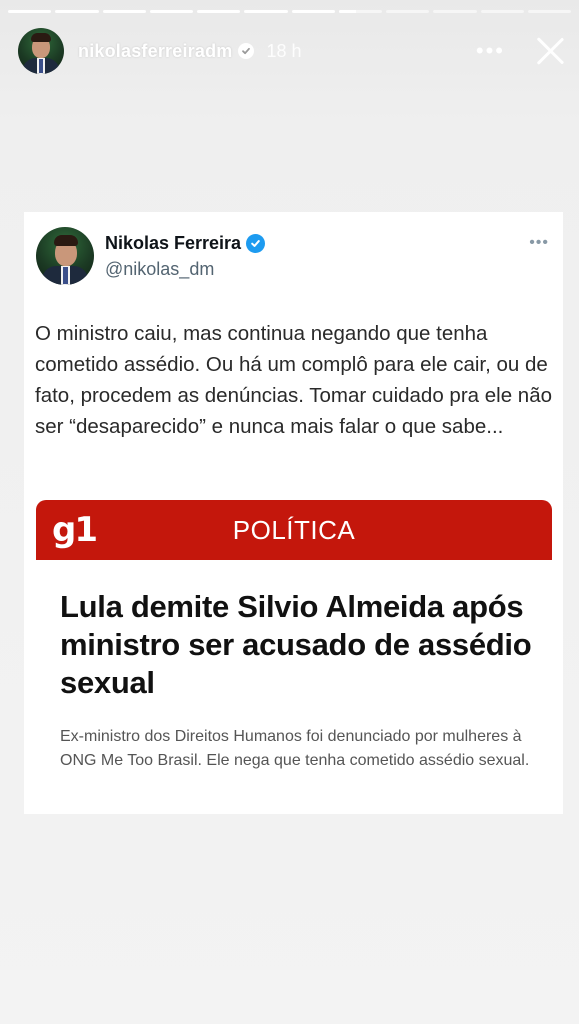 The height and width of the screenshot is (1024, 579). Describe the element at coordinates (159, 269) in the screenshot. I see `tweet-author-handle: @nikolas_dm` at that location.